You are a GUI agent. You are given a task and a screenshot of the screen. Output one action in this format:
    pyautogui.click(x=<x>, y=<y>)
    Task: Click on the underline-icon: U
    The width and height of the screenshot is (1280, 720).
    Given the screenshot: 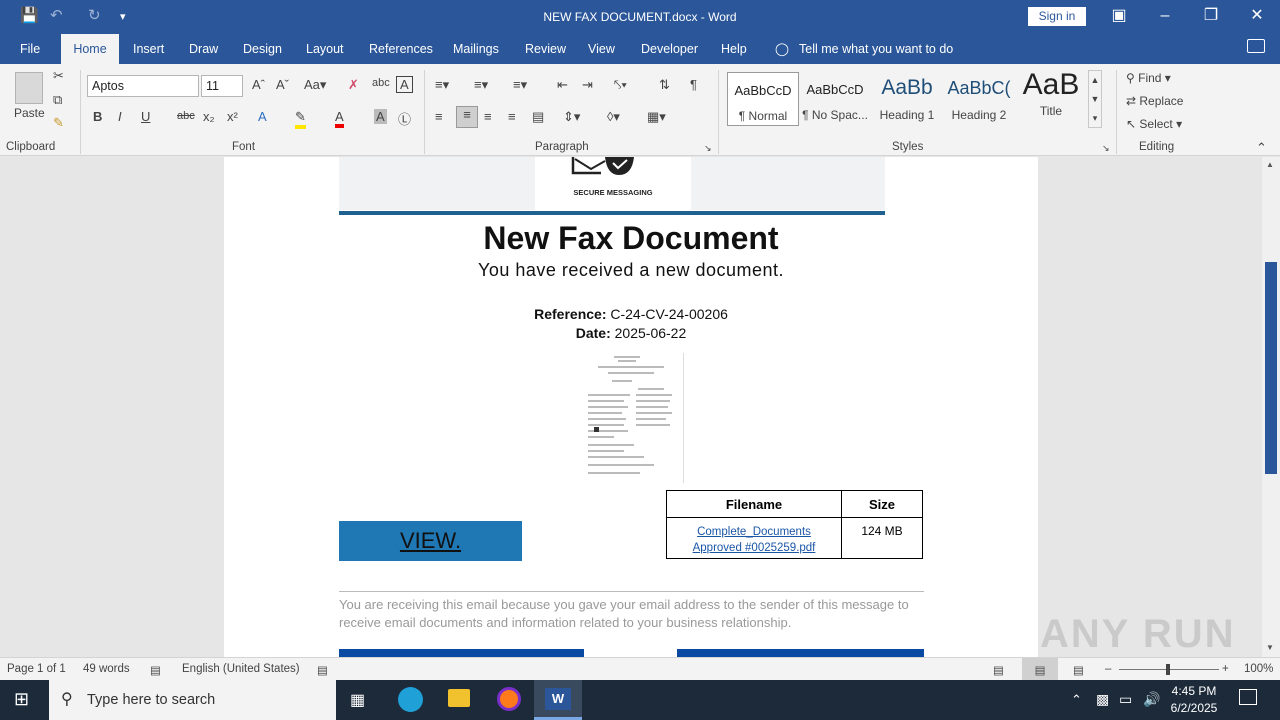 What is the action you would take?
    pyautogui.click(x=145, y=116)
    